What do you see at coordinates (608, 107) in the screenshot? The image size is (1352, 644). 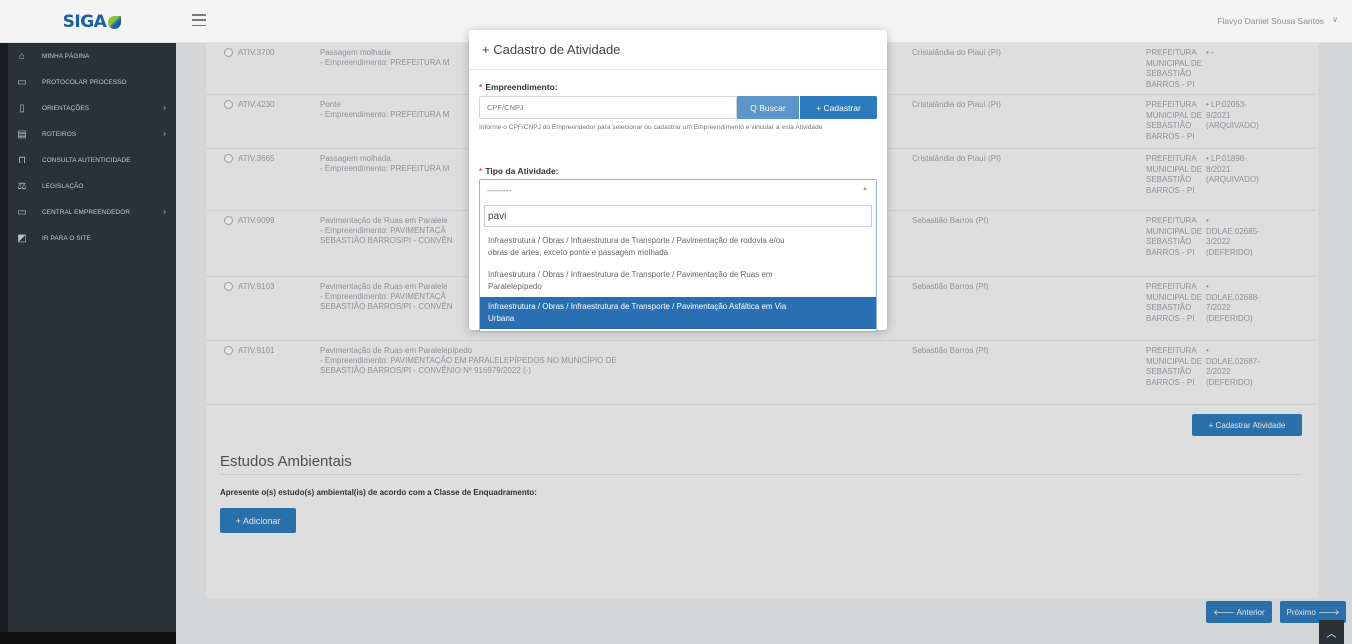 I see `cpf-cnpj-input: CPF/CNPJ` at bounding box center [608, 107].